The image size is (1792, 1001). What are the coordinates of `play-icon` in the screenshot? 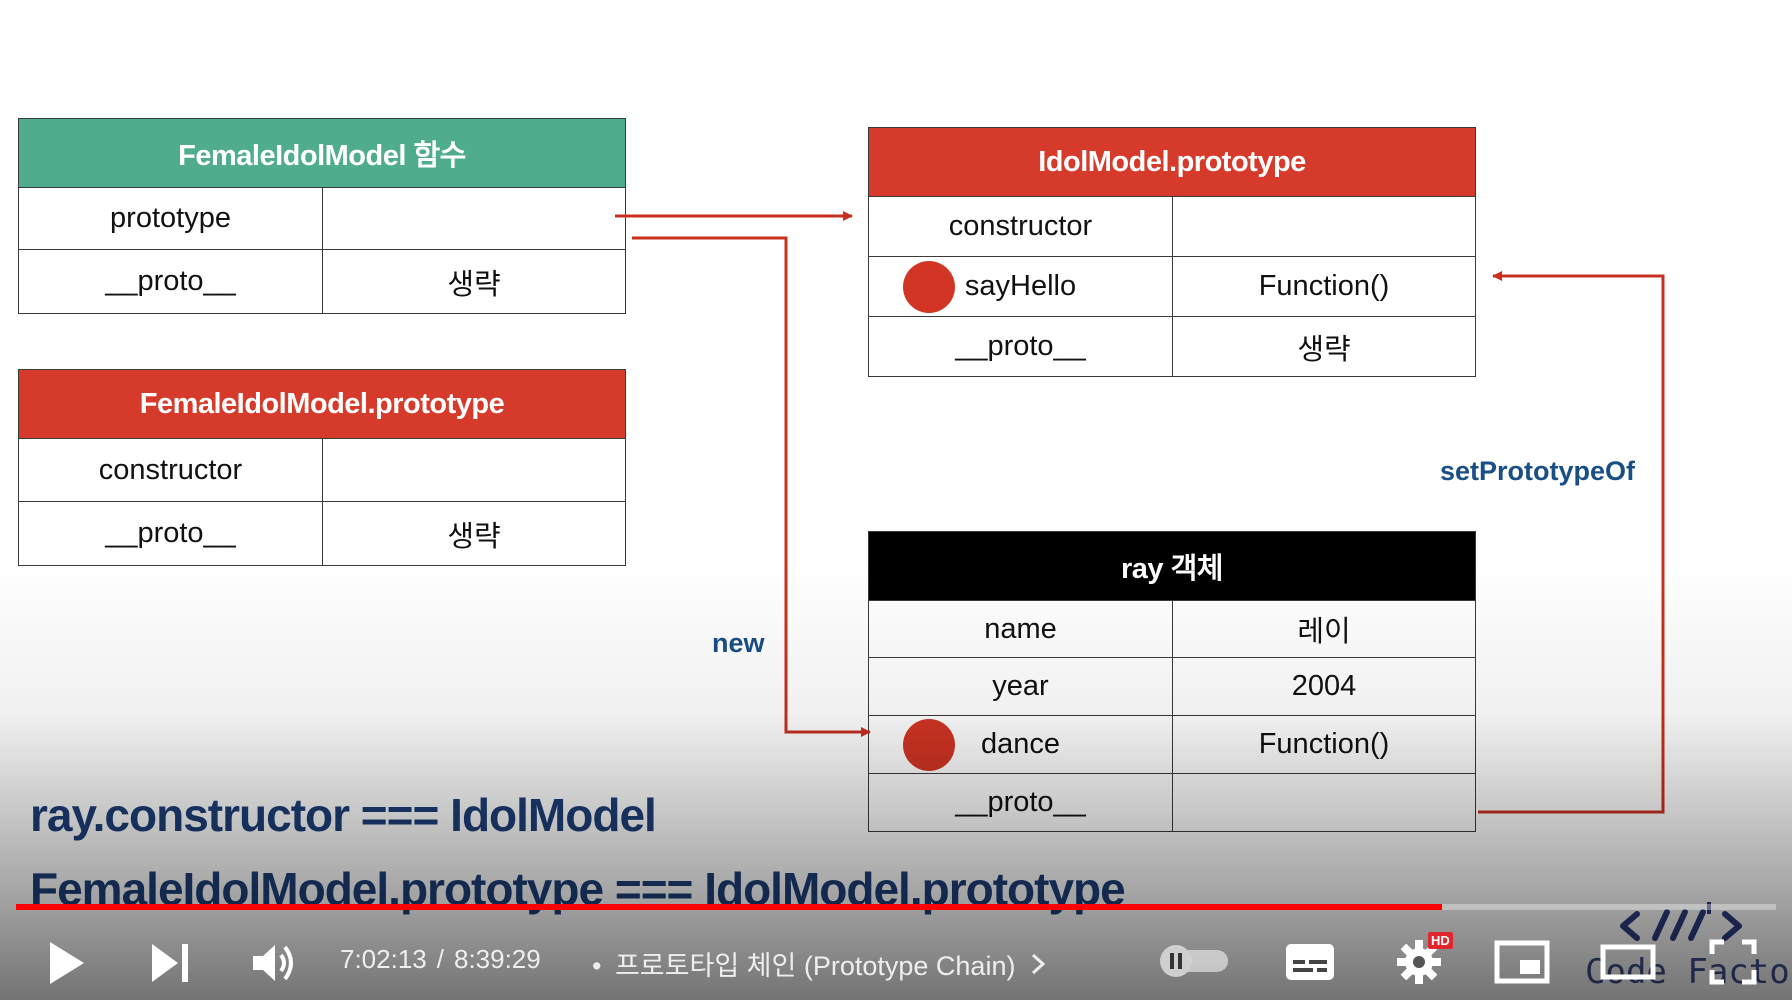 It's located at (67, 963).